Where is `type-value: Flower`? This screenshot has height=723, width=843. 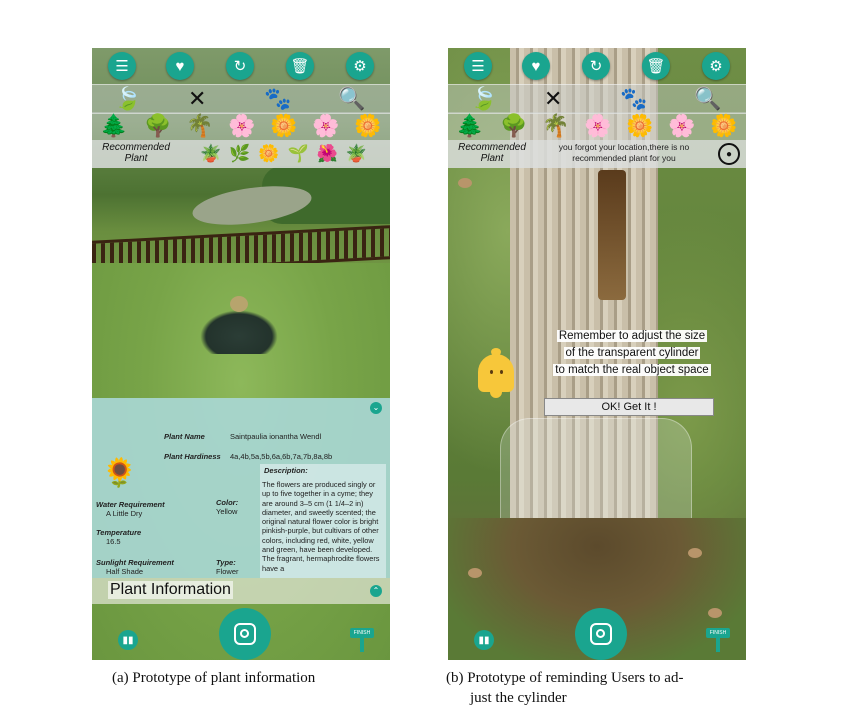
type-value: Flower is located at coordinates (227, 571).